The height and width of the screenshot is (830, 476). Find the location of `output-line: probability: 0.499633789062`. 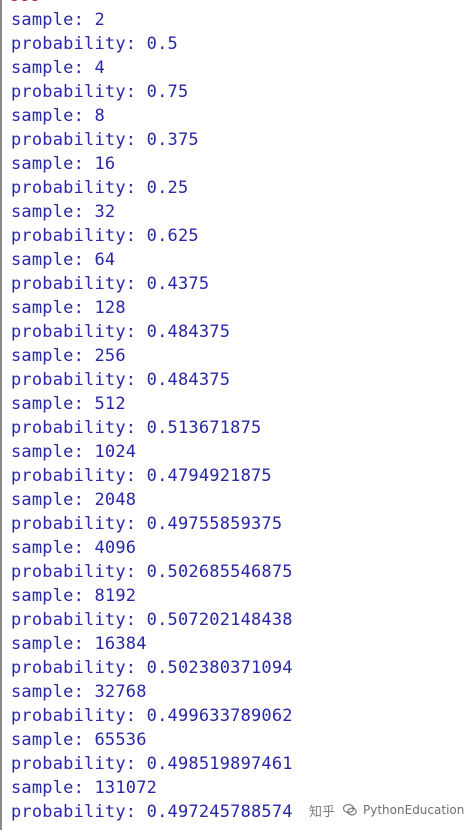

output-line: probability: 0.499633789062 is located at coordinates (152, 716).